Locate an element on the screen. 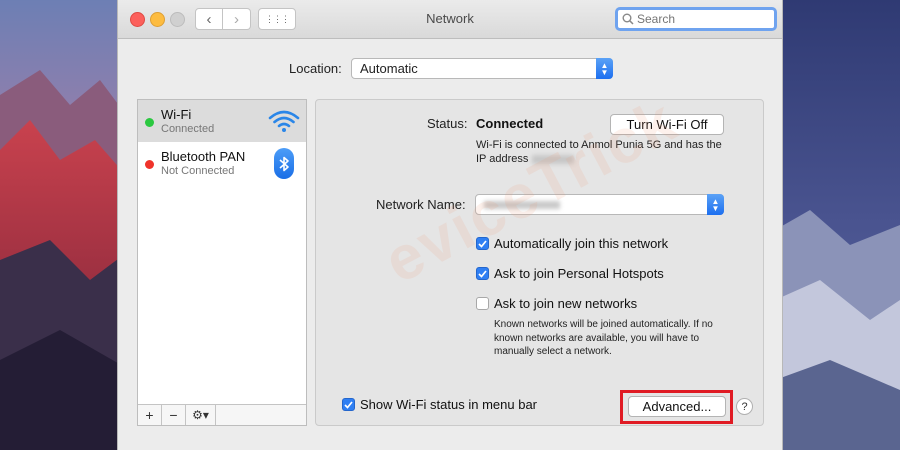 This screenshot has width=900, height=450. service-name: Wi-Fi is located at coordinates (176, 114).